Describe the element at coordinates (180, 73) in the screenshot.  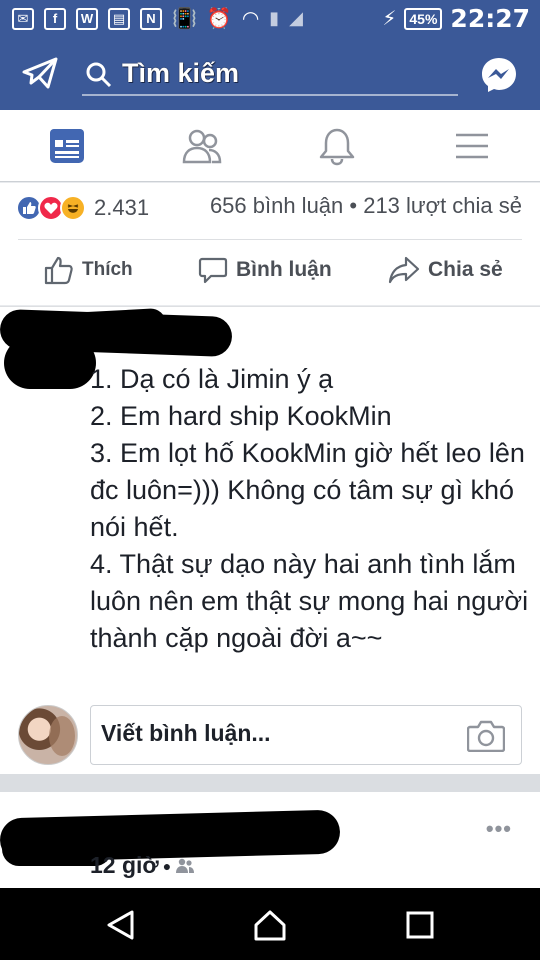
I see `search-input: Tìm kiếm` at that location.